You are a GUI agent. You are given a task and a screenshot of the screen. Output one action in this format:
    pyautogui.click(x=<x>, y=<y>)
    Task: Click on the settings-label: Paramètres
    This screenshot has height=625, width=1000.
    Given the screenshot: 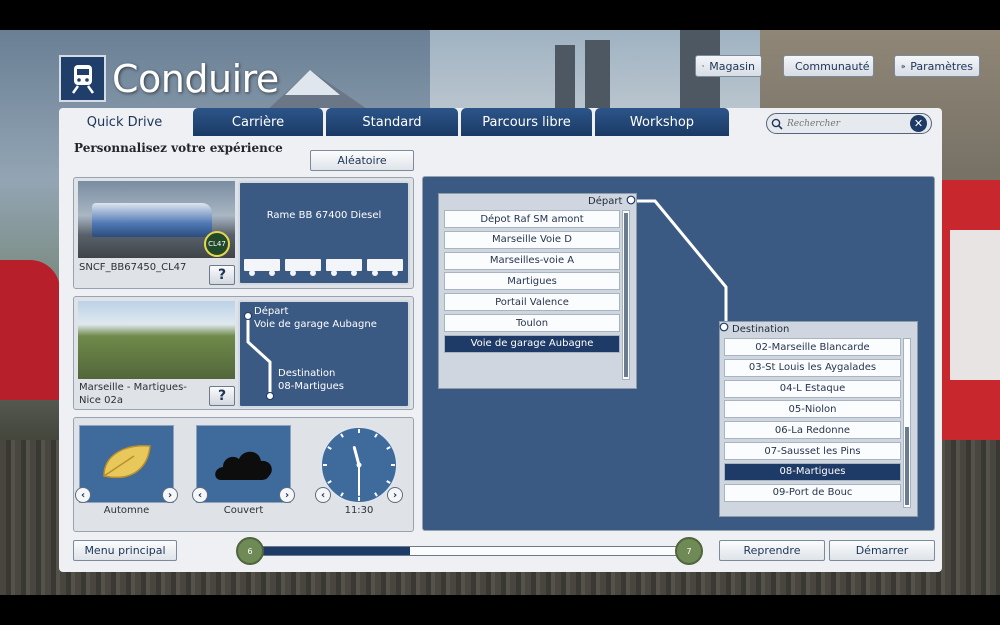 What is the action you would take?
    pyautogui.click(x=941, y=66)
    